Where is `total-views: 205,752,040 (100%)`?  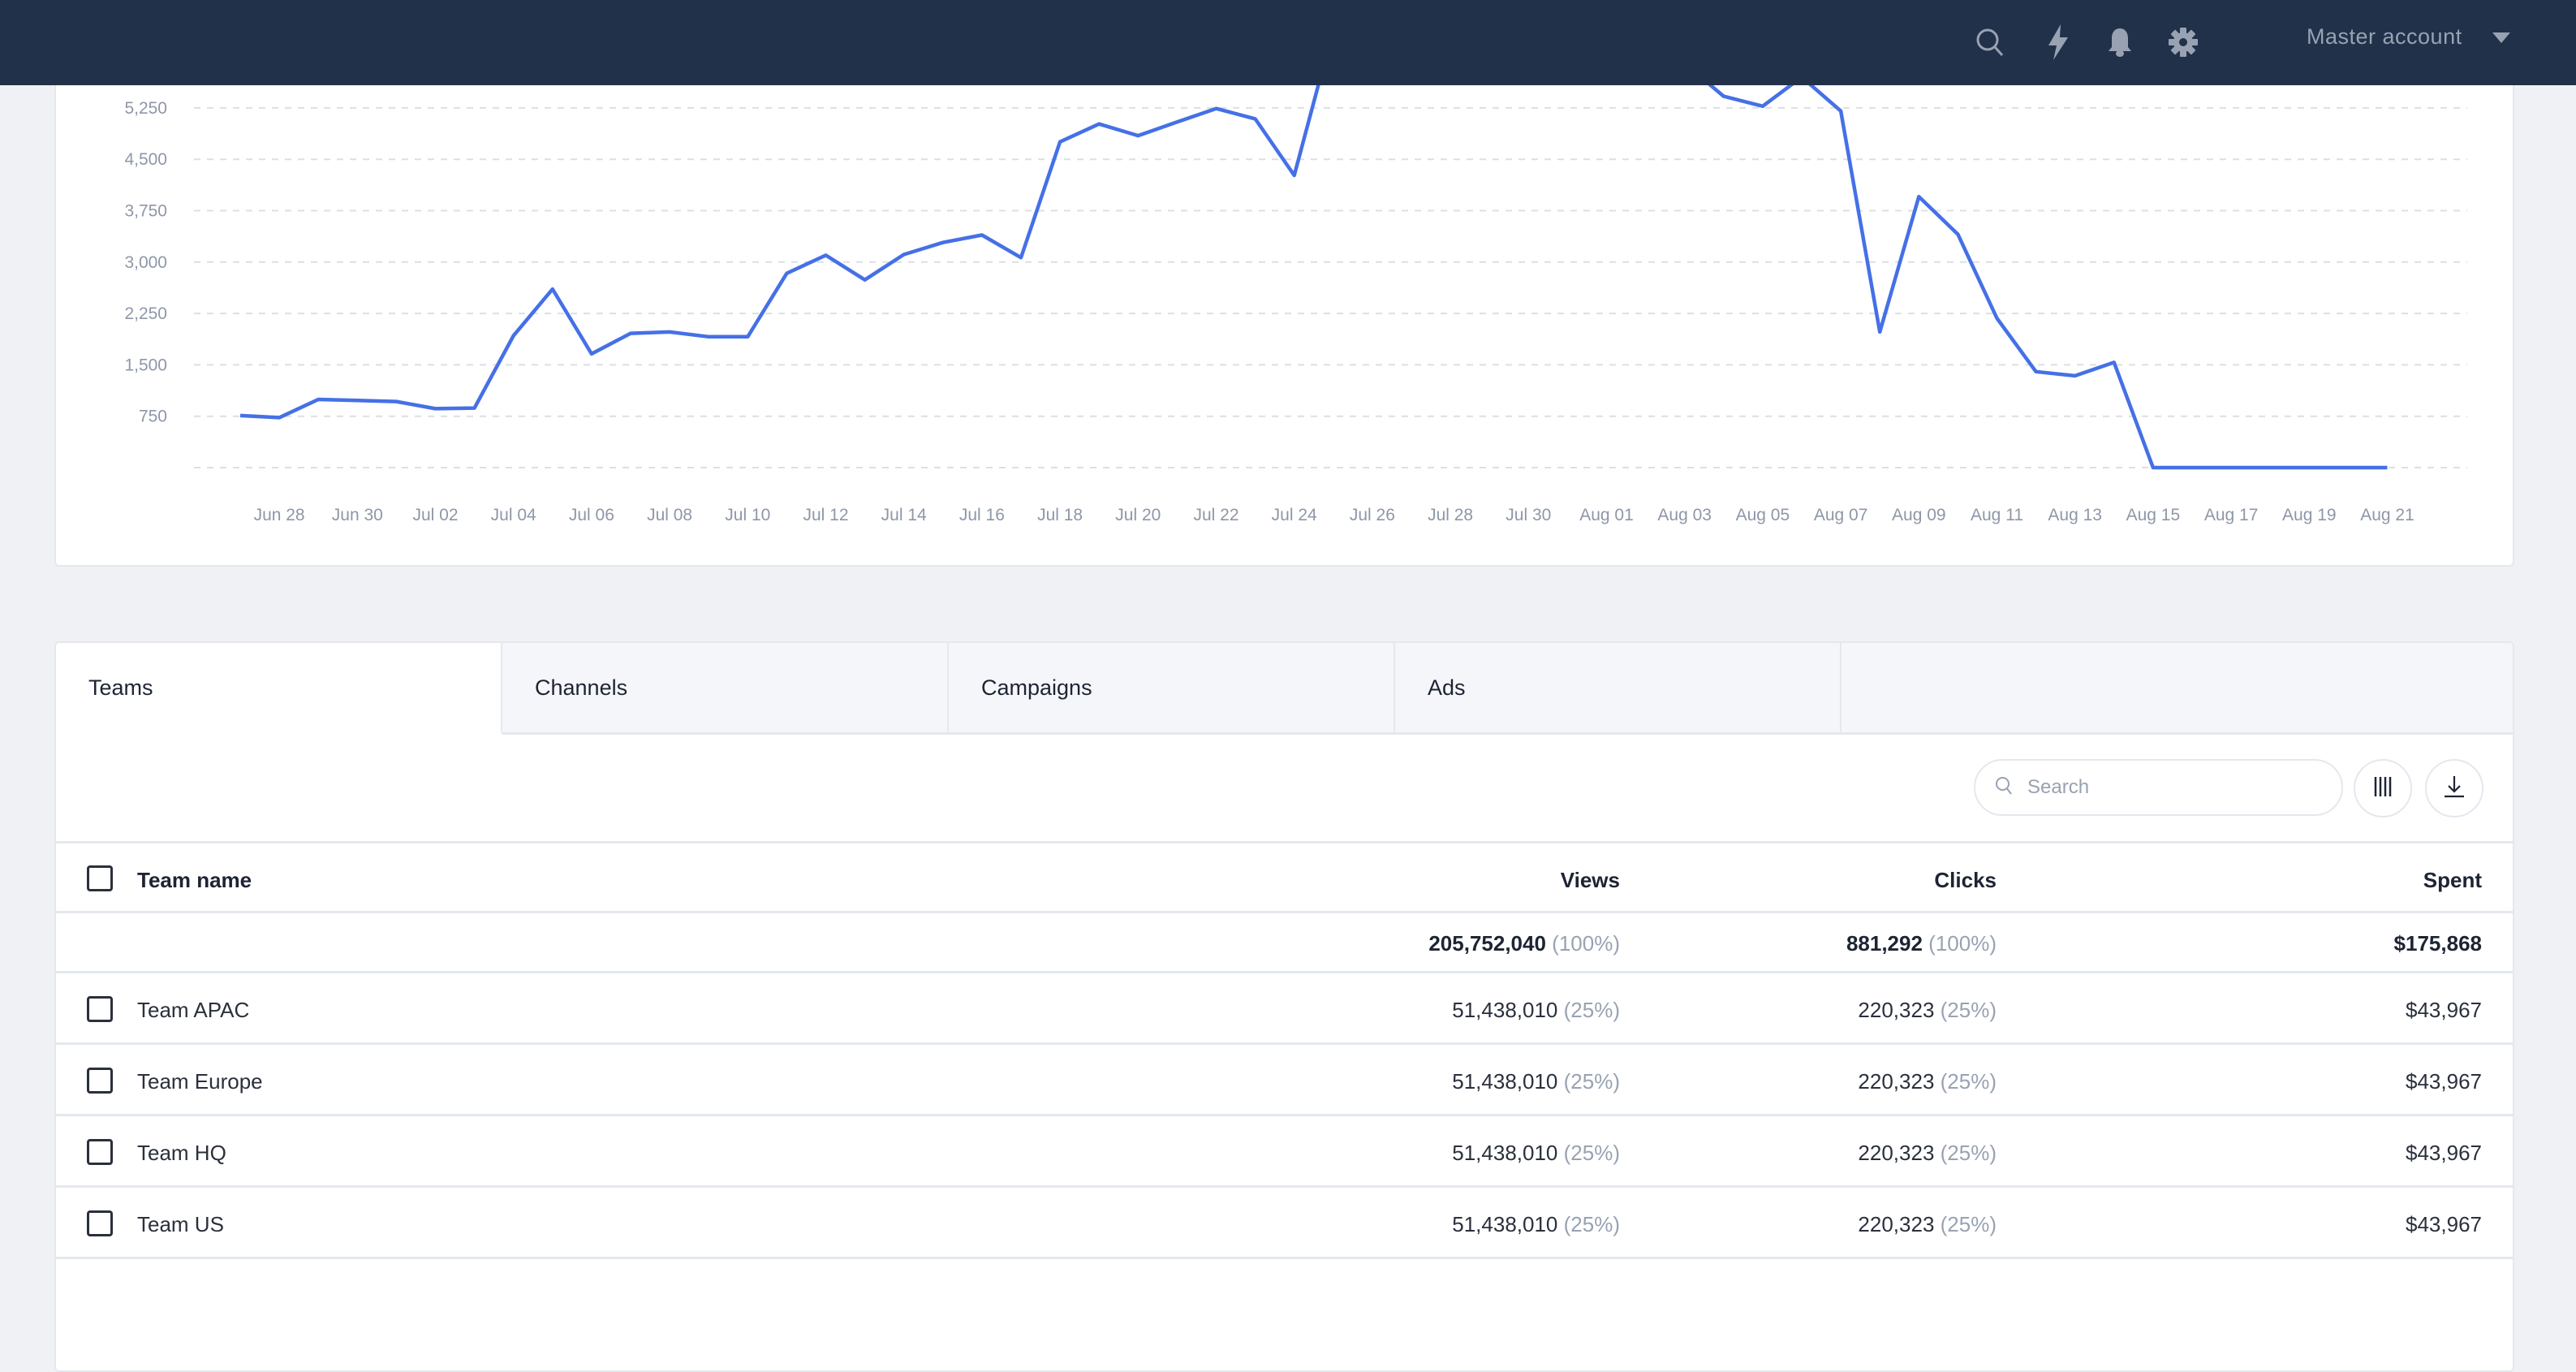
total-views: 205,752,040 (100%) is located at coordinates (1524, 944).